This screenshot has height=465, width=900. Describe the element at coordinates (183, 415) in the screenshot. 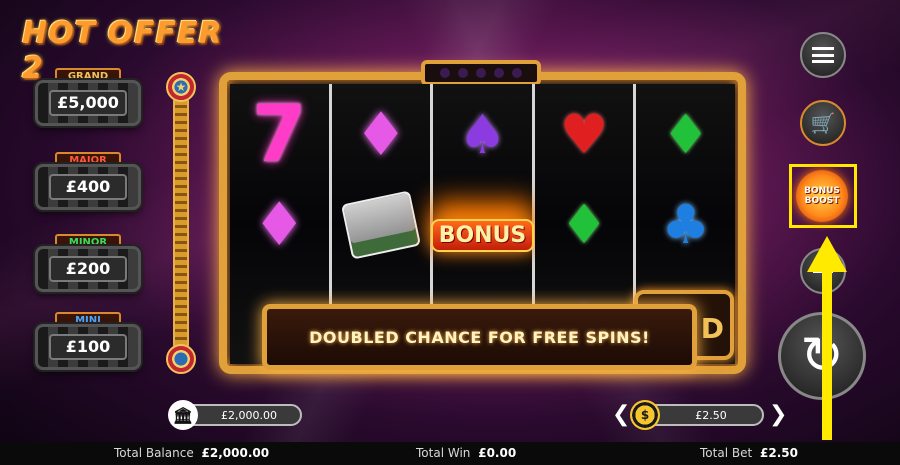

I see `bank-icon: 🏛` at that location.